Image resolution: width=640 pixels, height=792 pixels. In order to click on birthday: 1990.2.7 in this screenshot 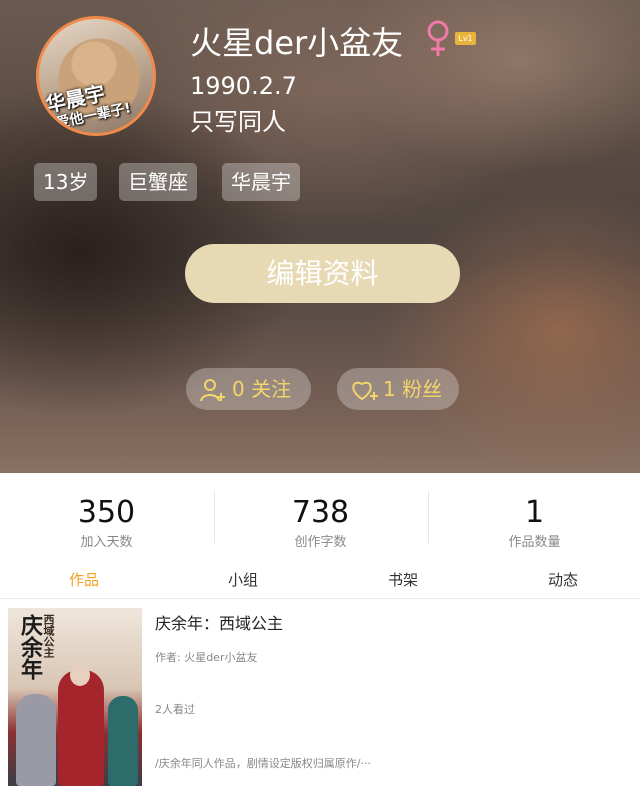, I will do `click(243, 86)`.